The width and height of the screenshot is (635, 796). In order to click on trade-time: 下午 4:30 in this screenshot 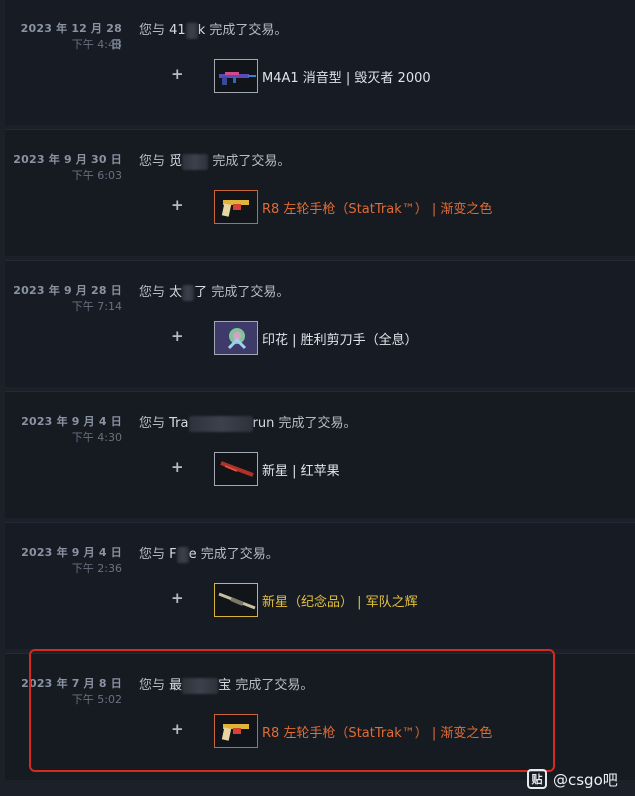, I will do `click(96, 437)`.